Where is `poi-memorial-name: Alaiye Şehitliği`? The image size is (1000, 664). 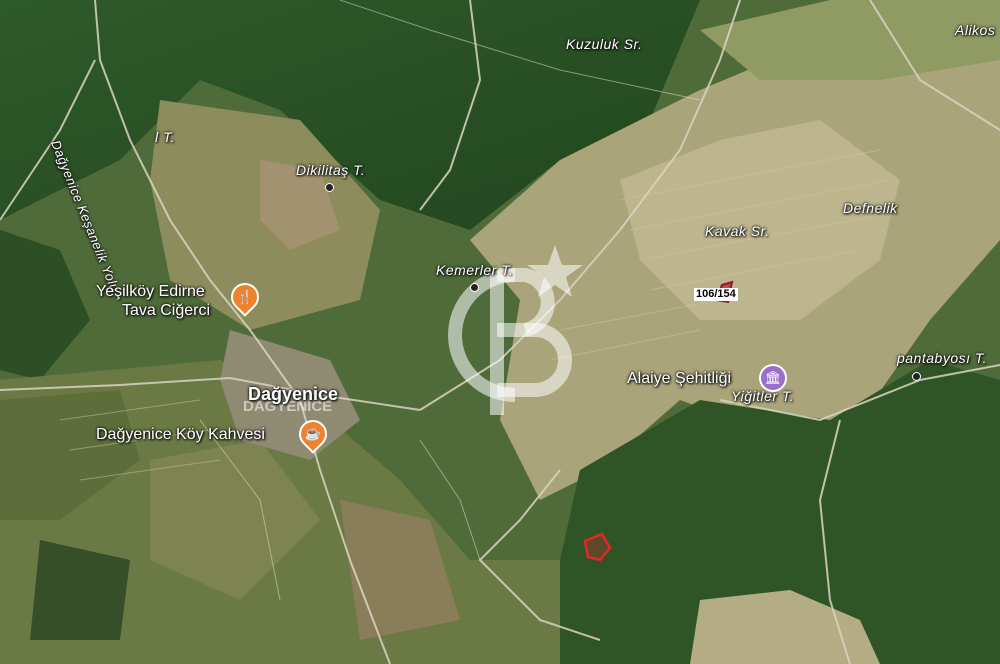 poi-memorial-name: Alaiye Şehitliği is located at coordinates (679, 379).